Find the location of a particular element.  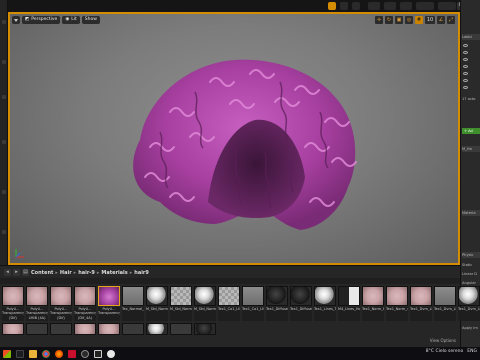

world-icon: ◎ is located at coordinates (409, 20).